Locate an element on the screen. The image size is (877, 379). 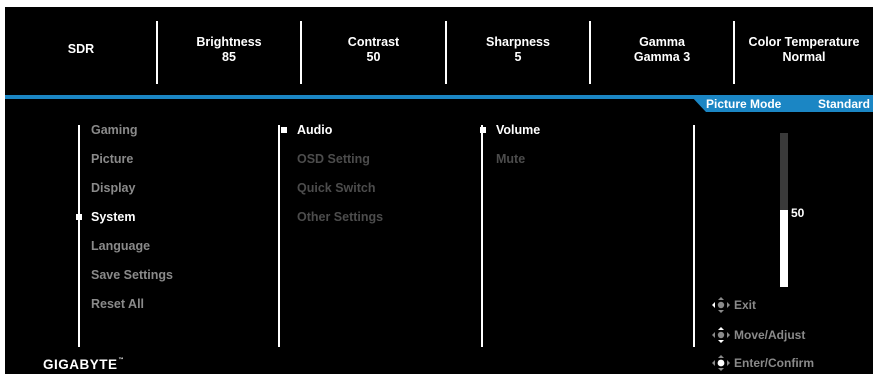
hint-enter-confirm: Enter/Confirm is located at coordinates (763, 363).